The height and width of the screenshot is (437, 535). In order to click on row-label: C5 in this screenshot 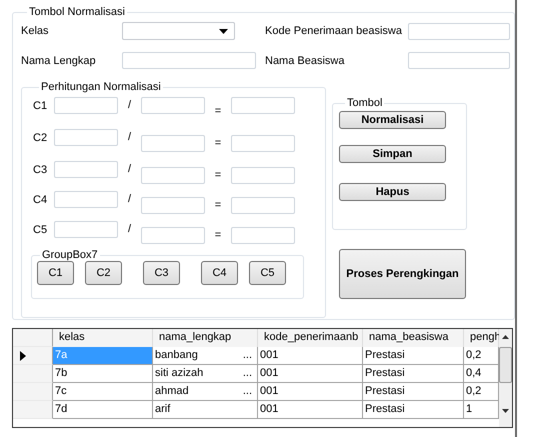, I will do `click(40, 229)`.